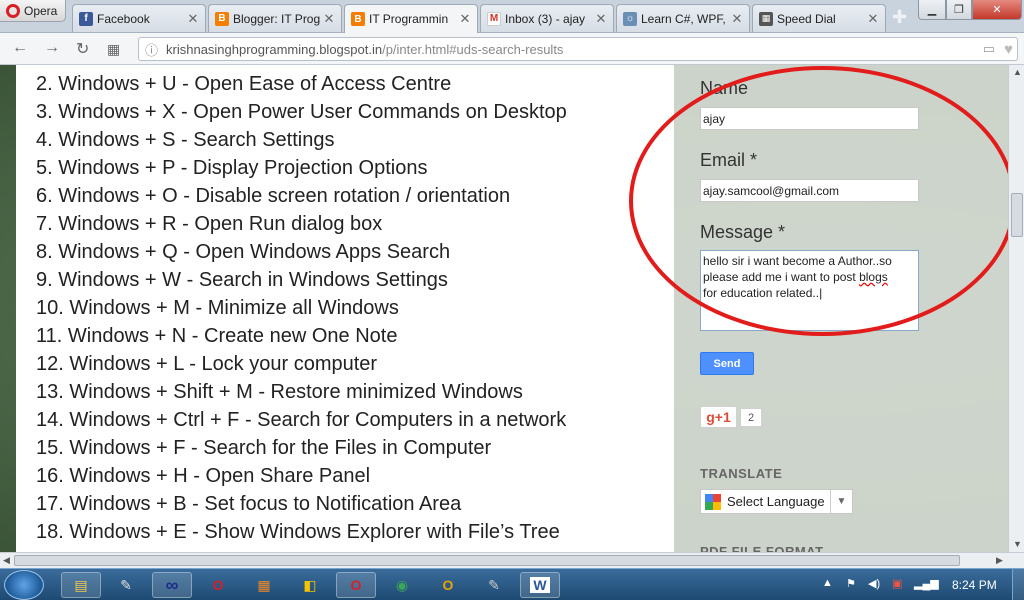 Image resolution: width=1024 pixels, height=600 pixels. What do you see at coordinates (897, 583) in the screenshot?
I see `power-icon: ▣` at bounding box center [897, 583].